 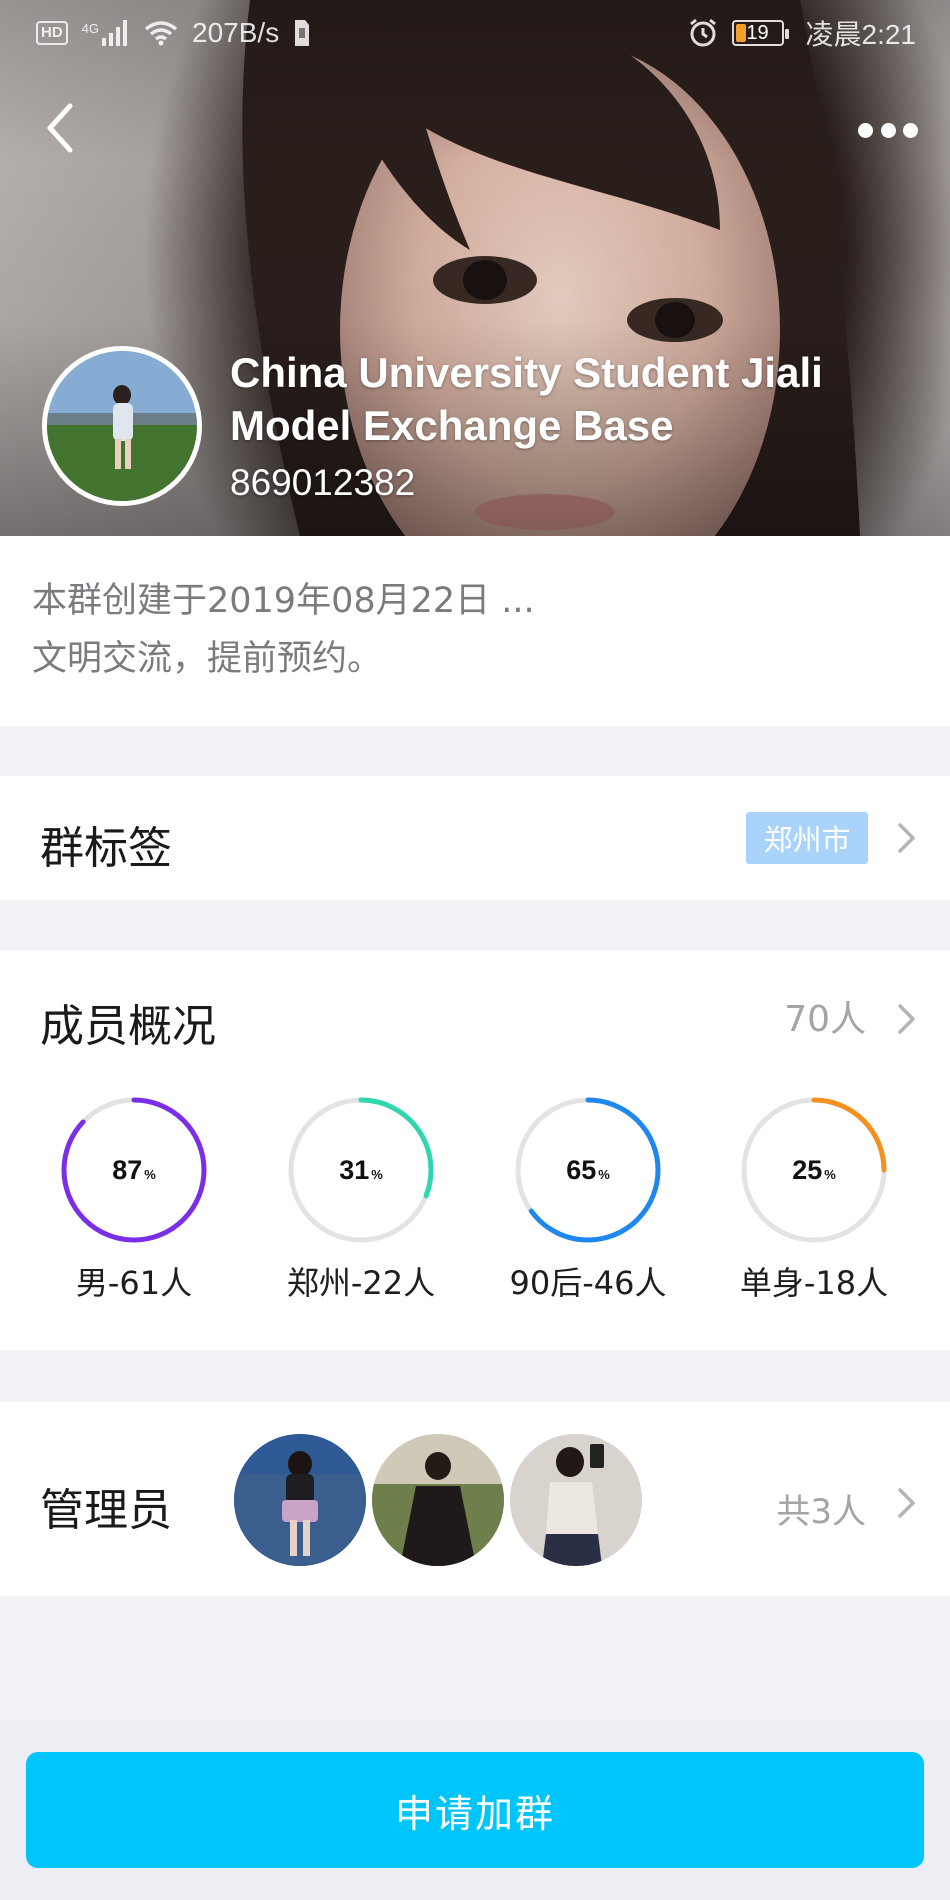 I want to click on battery-fill, so click(x=740, y=33).